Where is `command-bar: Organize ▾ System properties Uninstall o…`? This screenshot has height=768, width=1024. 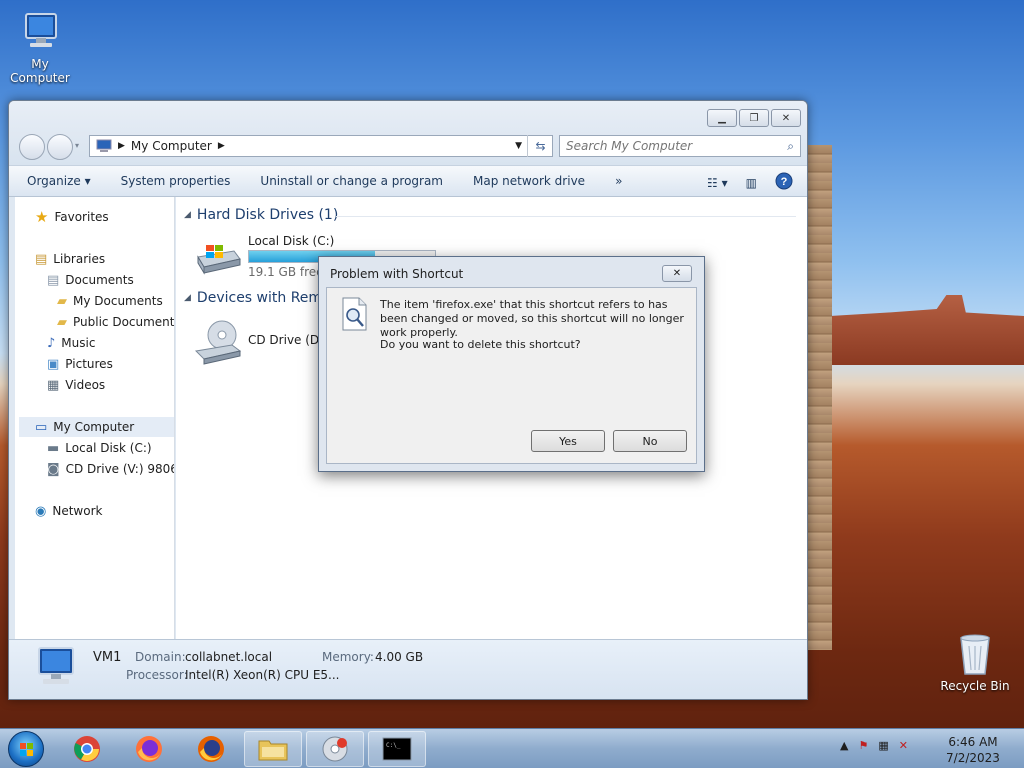 command-bar: Organize ▾ System properties Uninstall o… is located at coordinates (408, 181).